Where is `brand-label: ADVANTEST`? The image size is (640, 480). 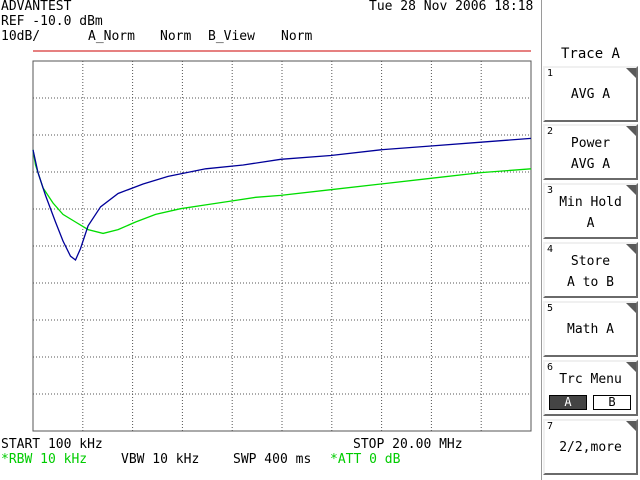 brand-label: ADVANTEST is located at coordinates (36, 7).